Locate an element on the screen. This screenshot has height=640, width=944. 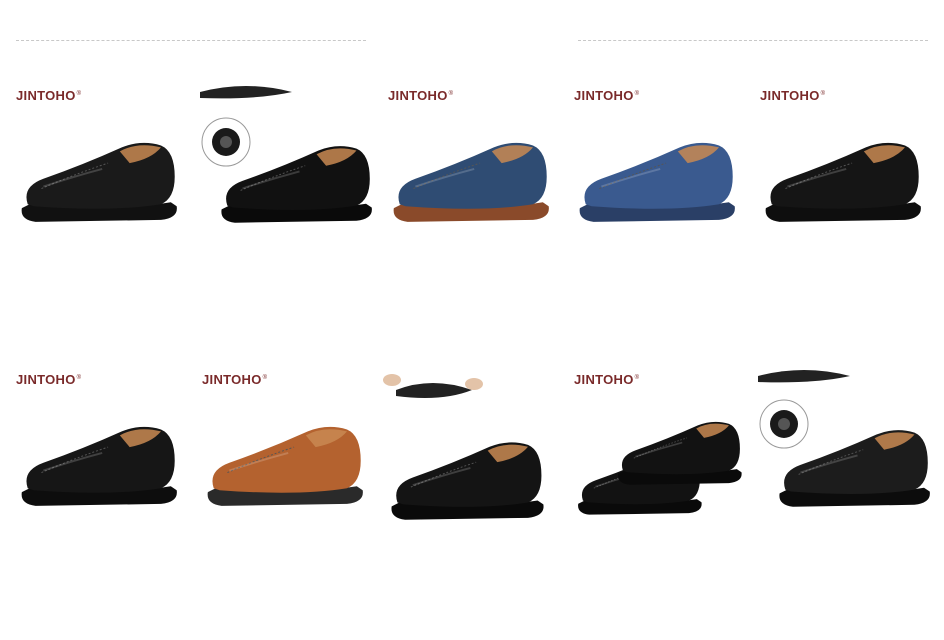
section-divider-right is located at coordinates (753, 40).